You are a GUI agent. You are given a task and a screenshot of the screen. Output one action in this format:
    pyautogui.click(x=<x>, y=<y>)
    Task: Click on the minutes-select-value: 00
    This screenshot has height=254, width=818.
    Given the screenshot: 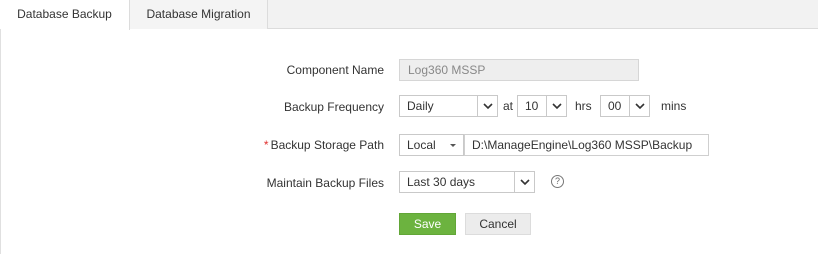 What is the action you would take?
    pyautogui.click(x=615, y=106)
    